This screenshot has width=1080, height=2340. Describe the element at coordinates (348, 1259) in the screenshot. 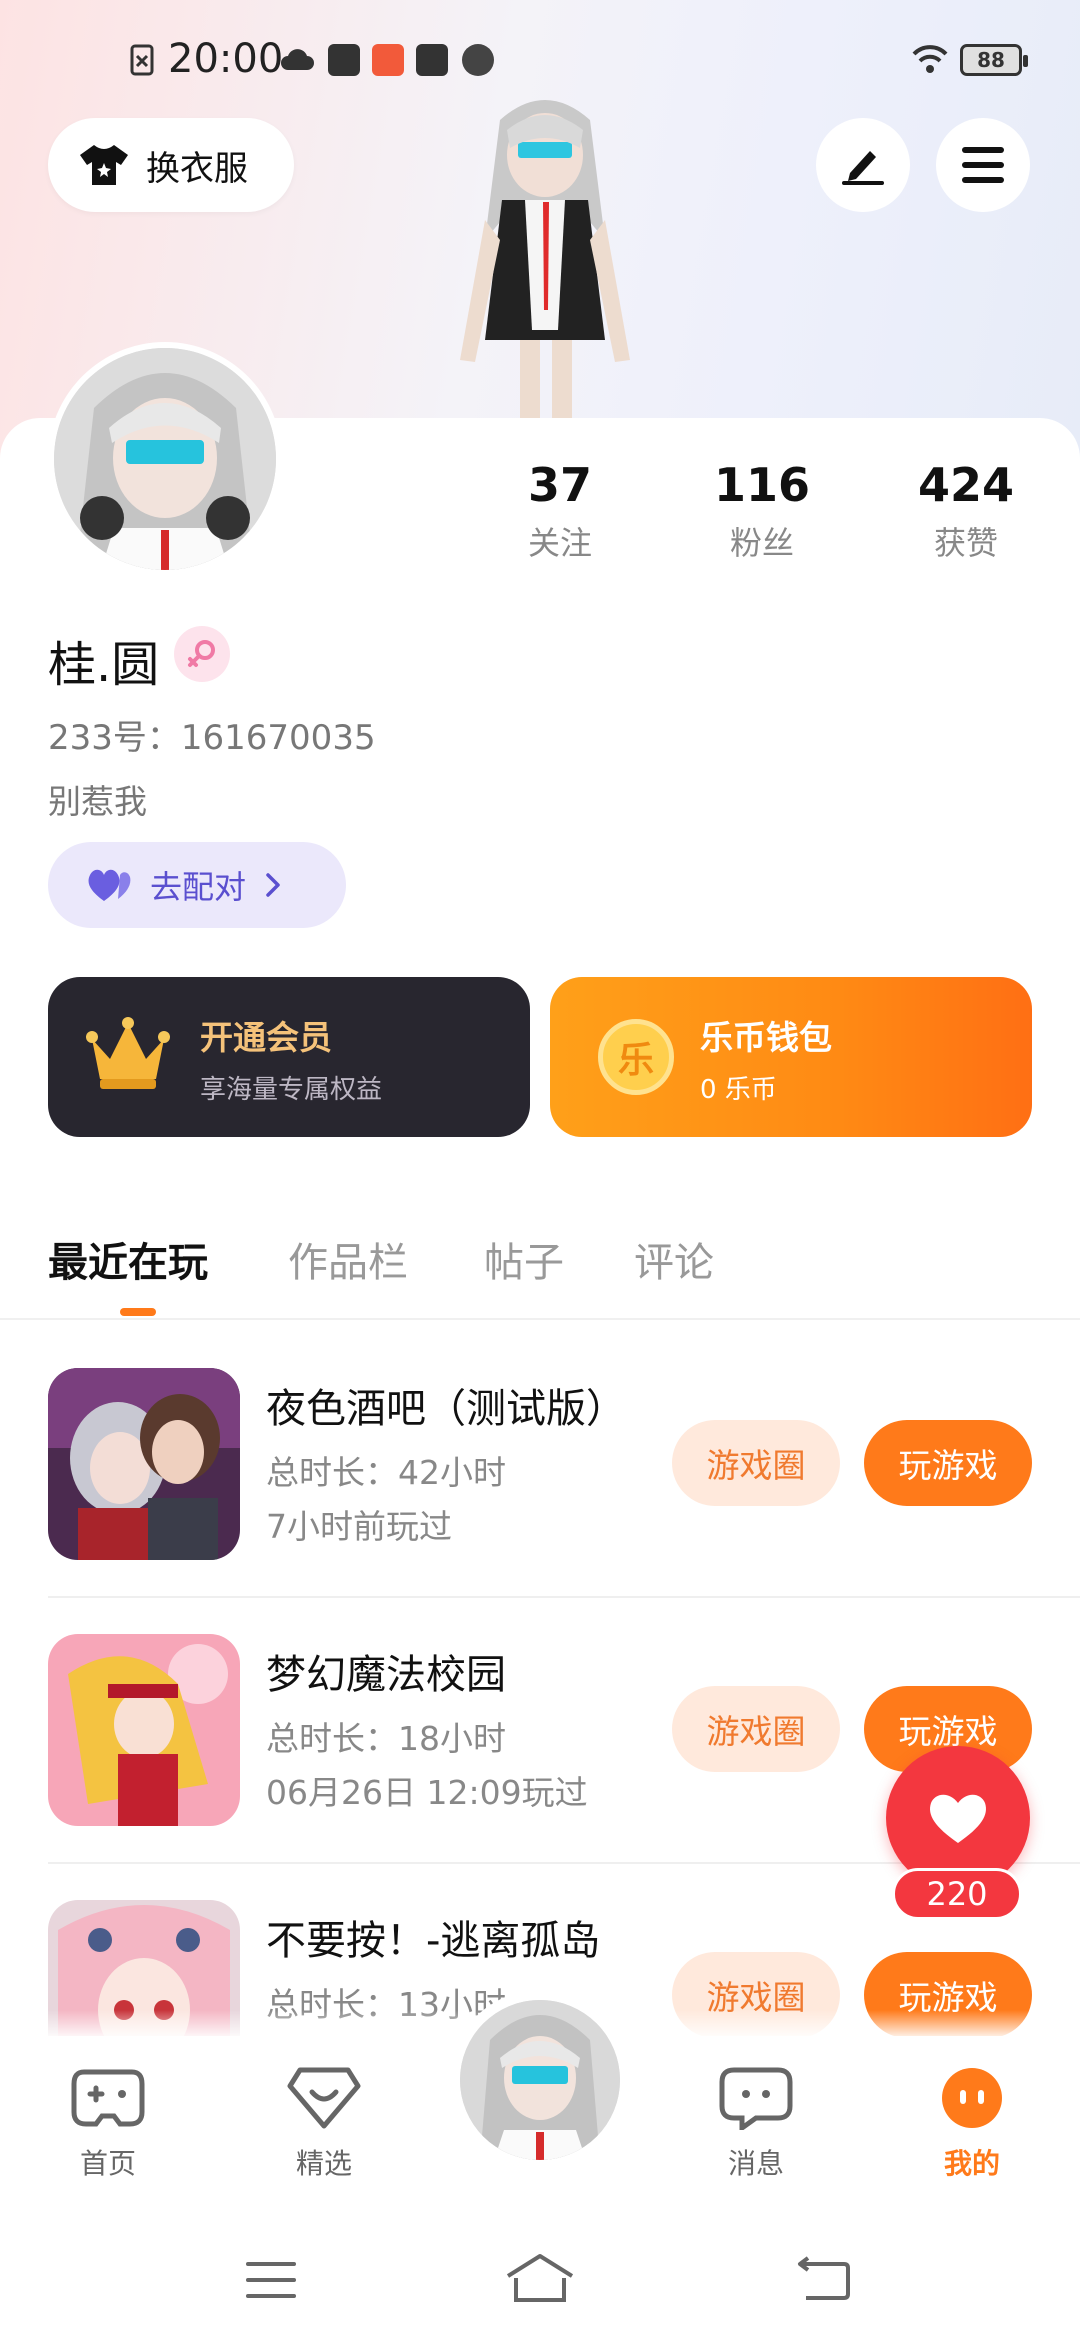

I see `tab-works: 作品栏` at that location.